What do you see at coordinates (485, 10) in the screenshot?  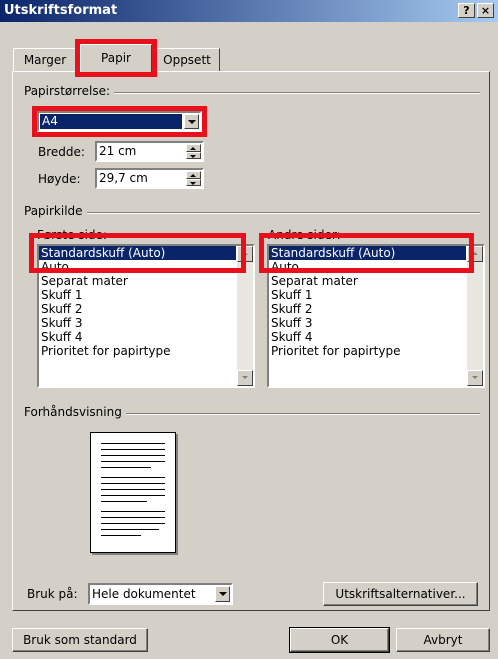 I see `close-button: ×` at bounding box center [485, 10].